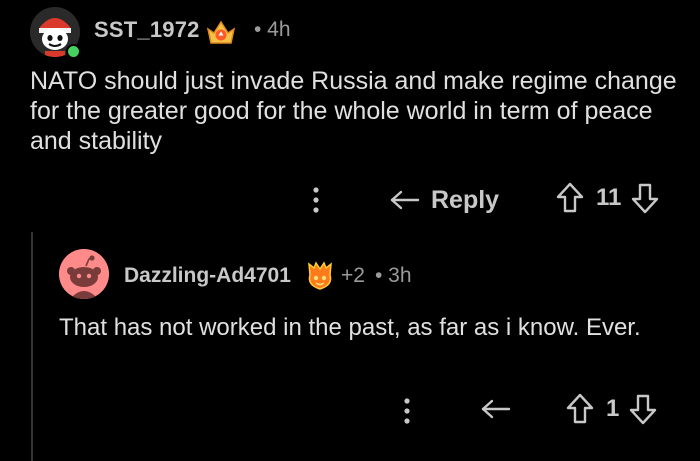 The width and height of the screenshot is (700, 461). What do you see at coordinates (207, 276) in the screenshot?
I see `reply-author: Dazzling-Ad4701` at bounding box center [207, 276].